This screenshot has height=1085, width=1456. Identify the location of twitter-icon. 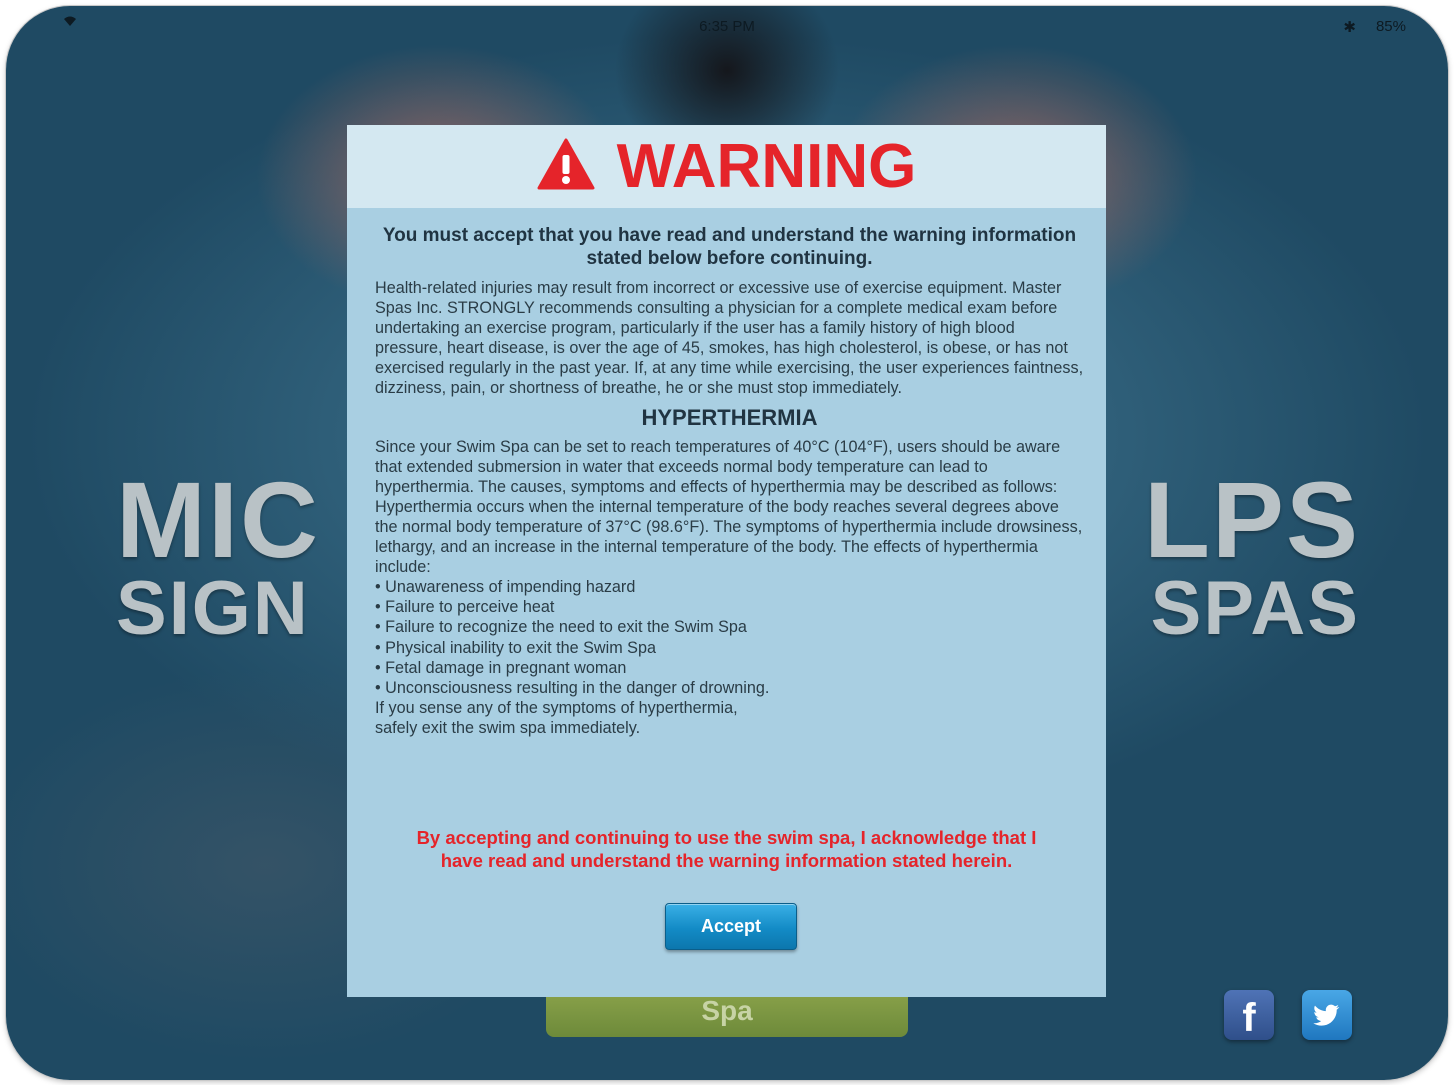
(1327, 1015).